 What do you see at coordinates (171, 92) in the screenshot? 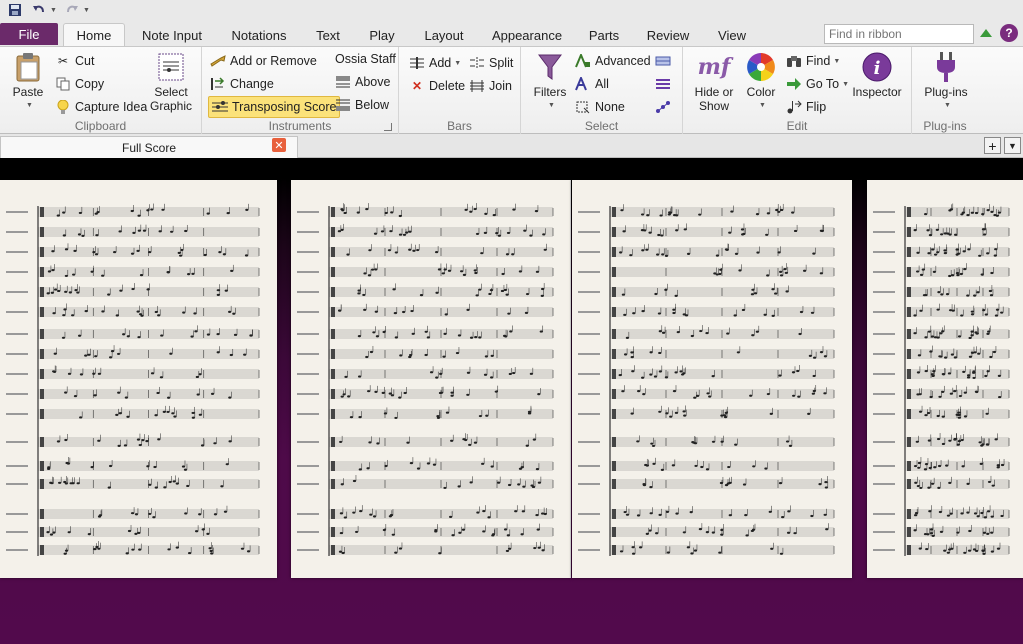
I see `select-graphic-label-1: Select` at bounding box center [171, 92].